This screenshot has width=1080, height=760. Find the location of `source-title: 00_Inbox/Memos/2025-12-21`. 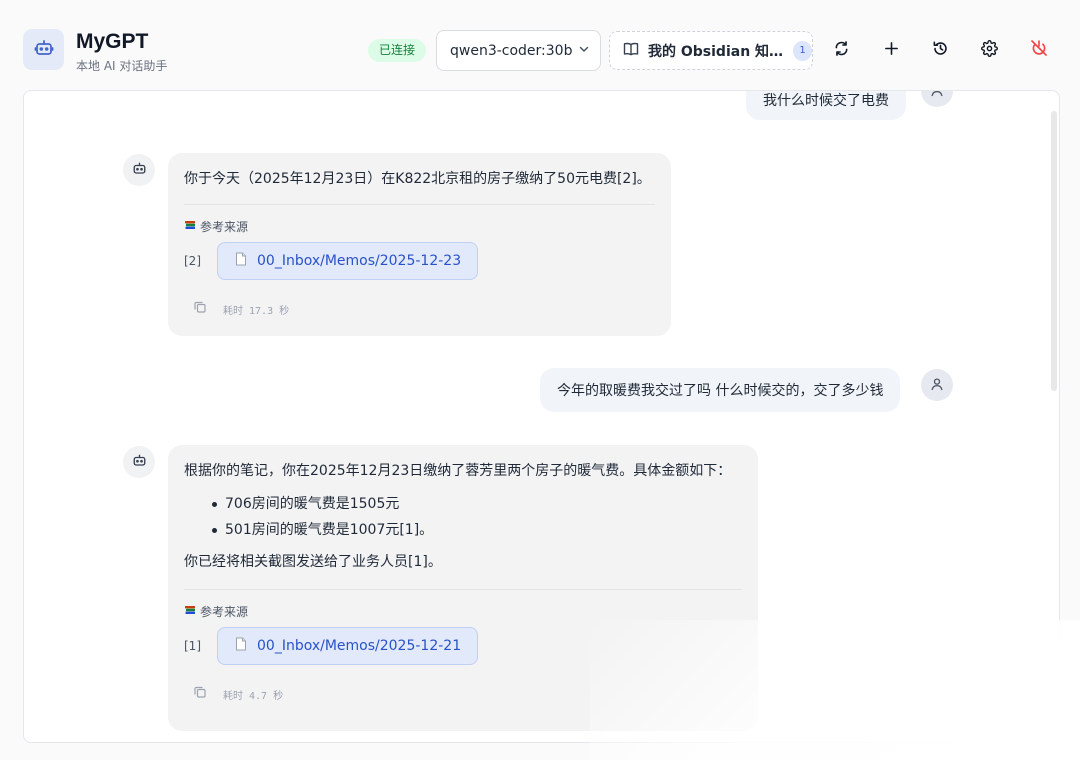

source-title: 00_Inbox/Memos/2025-12-21 is located at coordinates (359, 646).